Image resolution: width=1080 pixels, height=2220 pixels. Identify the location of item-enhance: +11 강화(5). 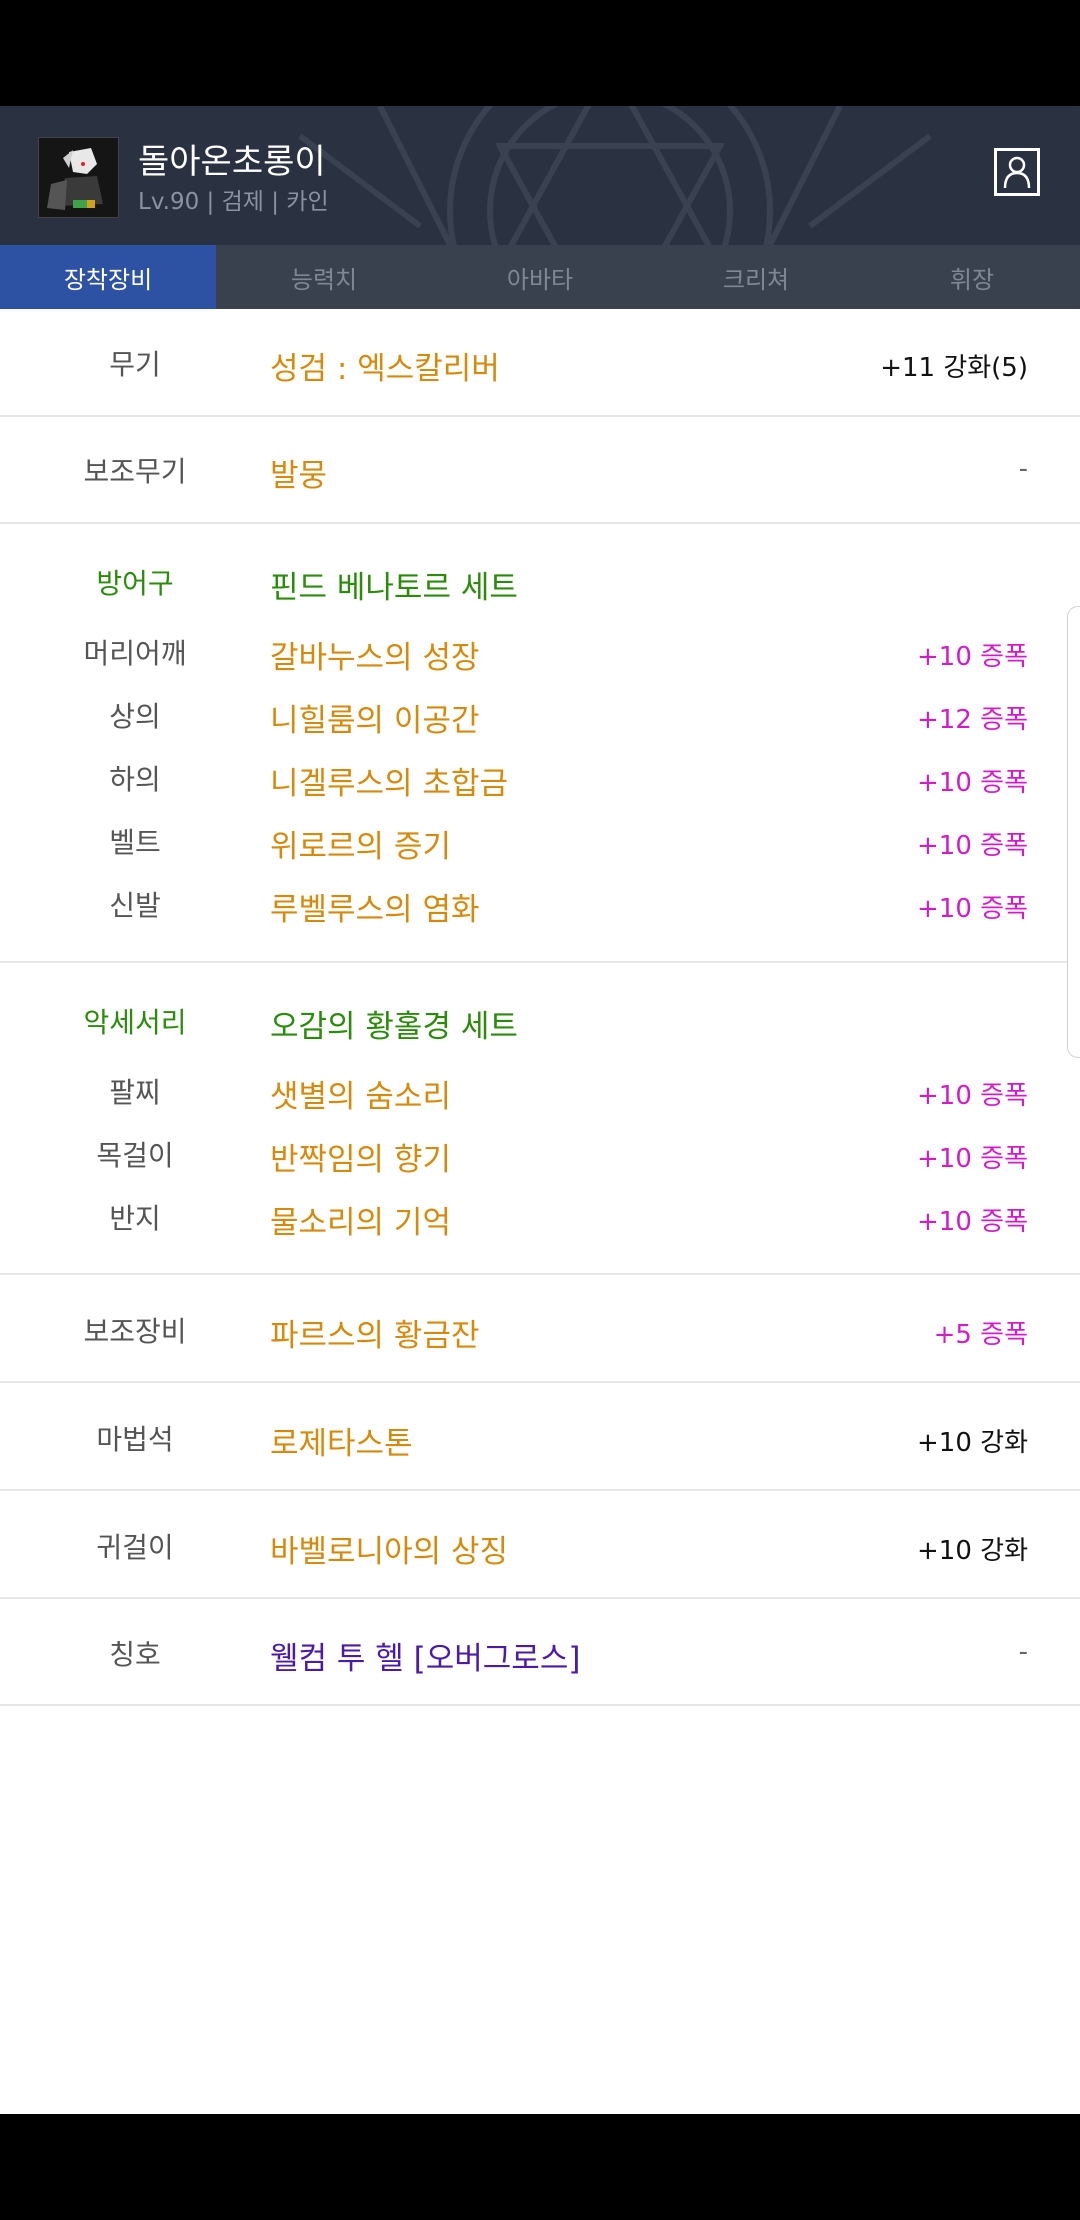
(954, 368).